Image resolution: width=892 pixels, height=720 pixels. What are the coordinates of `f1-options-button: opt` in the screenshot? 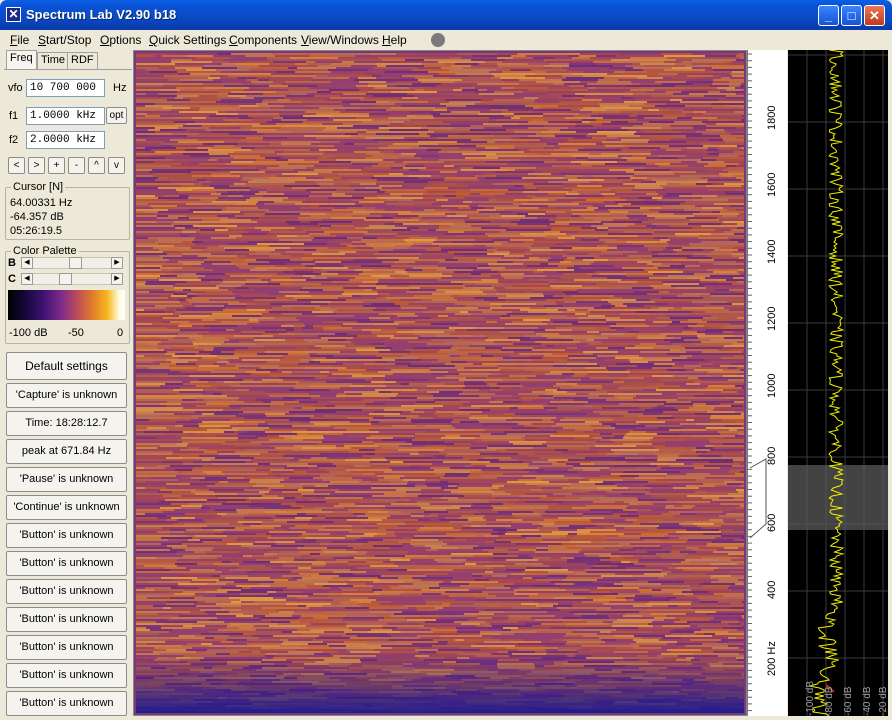 It's located at (116, 115).